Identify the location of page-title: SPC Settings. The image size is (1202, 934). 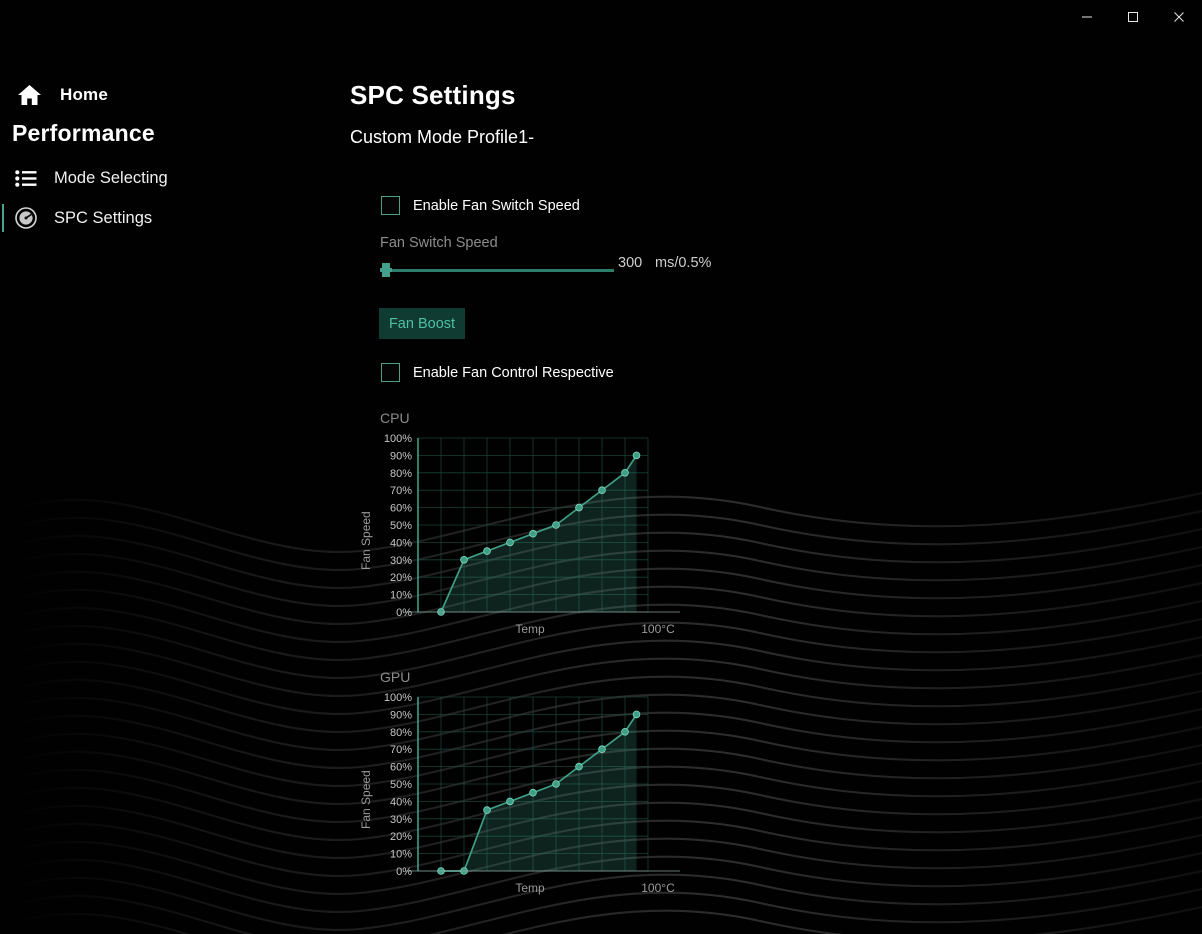
(433, 95).